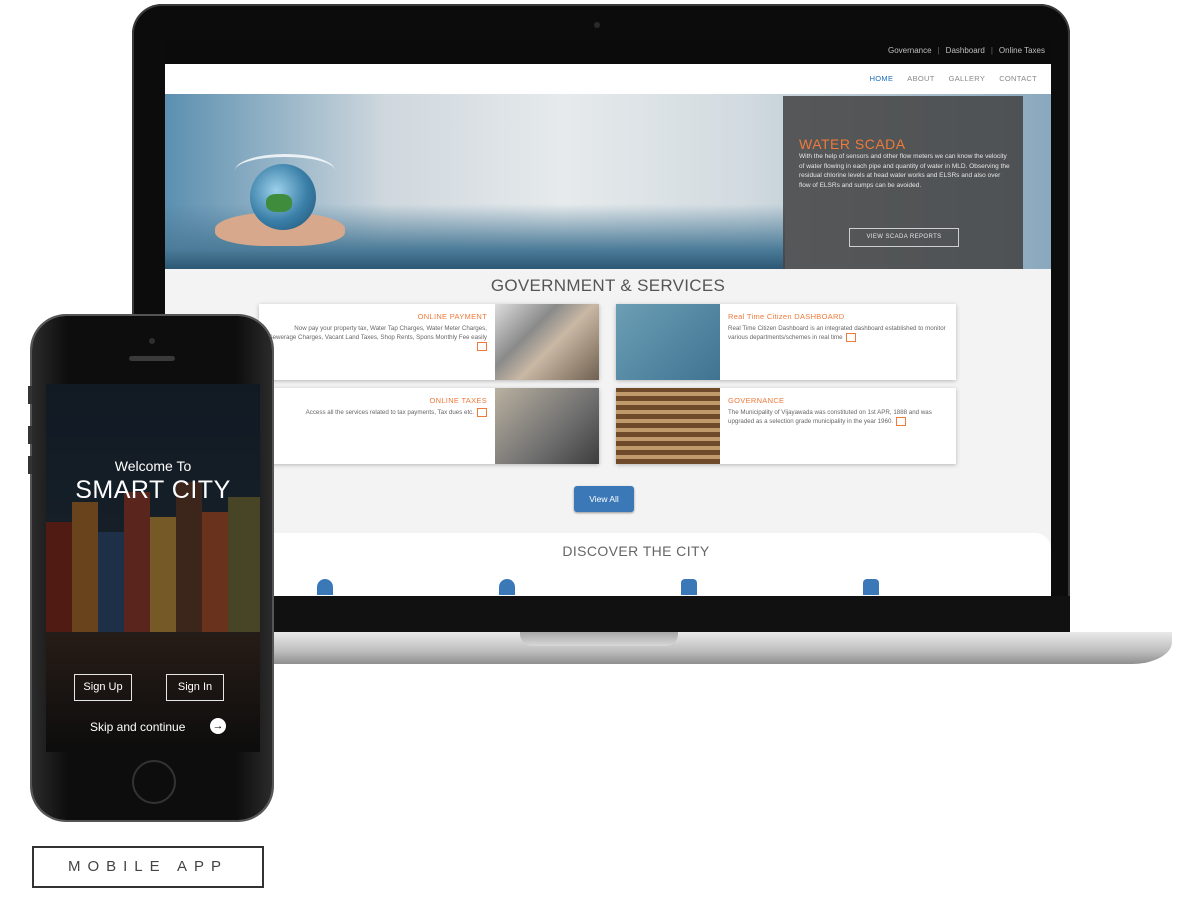  Describe the element at coordinates (218, 726) in the screenshot. I see `arrow-right-icon: →` at that location.